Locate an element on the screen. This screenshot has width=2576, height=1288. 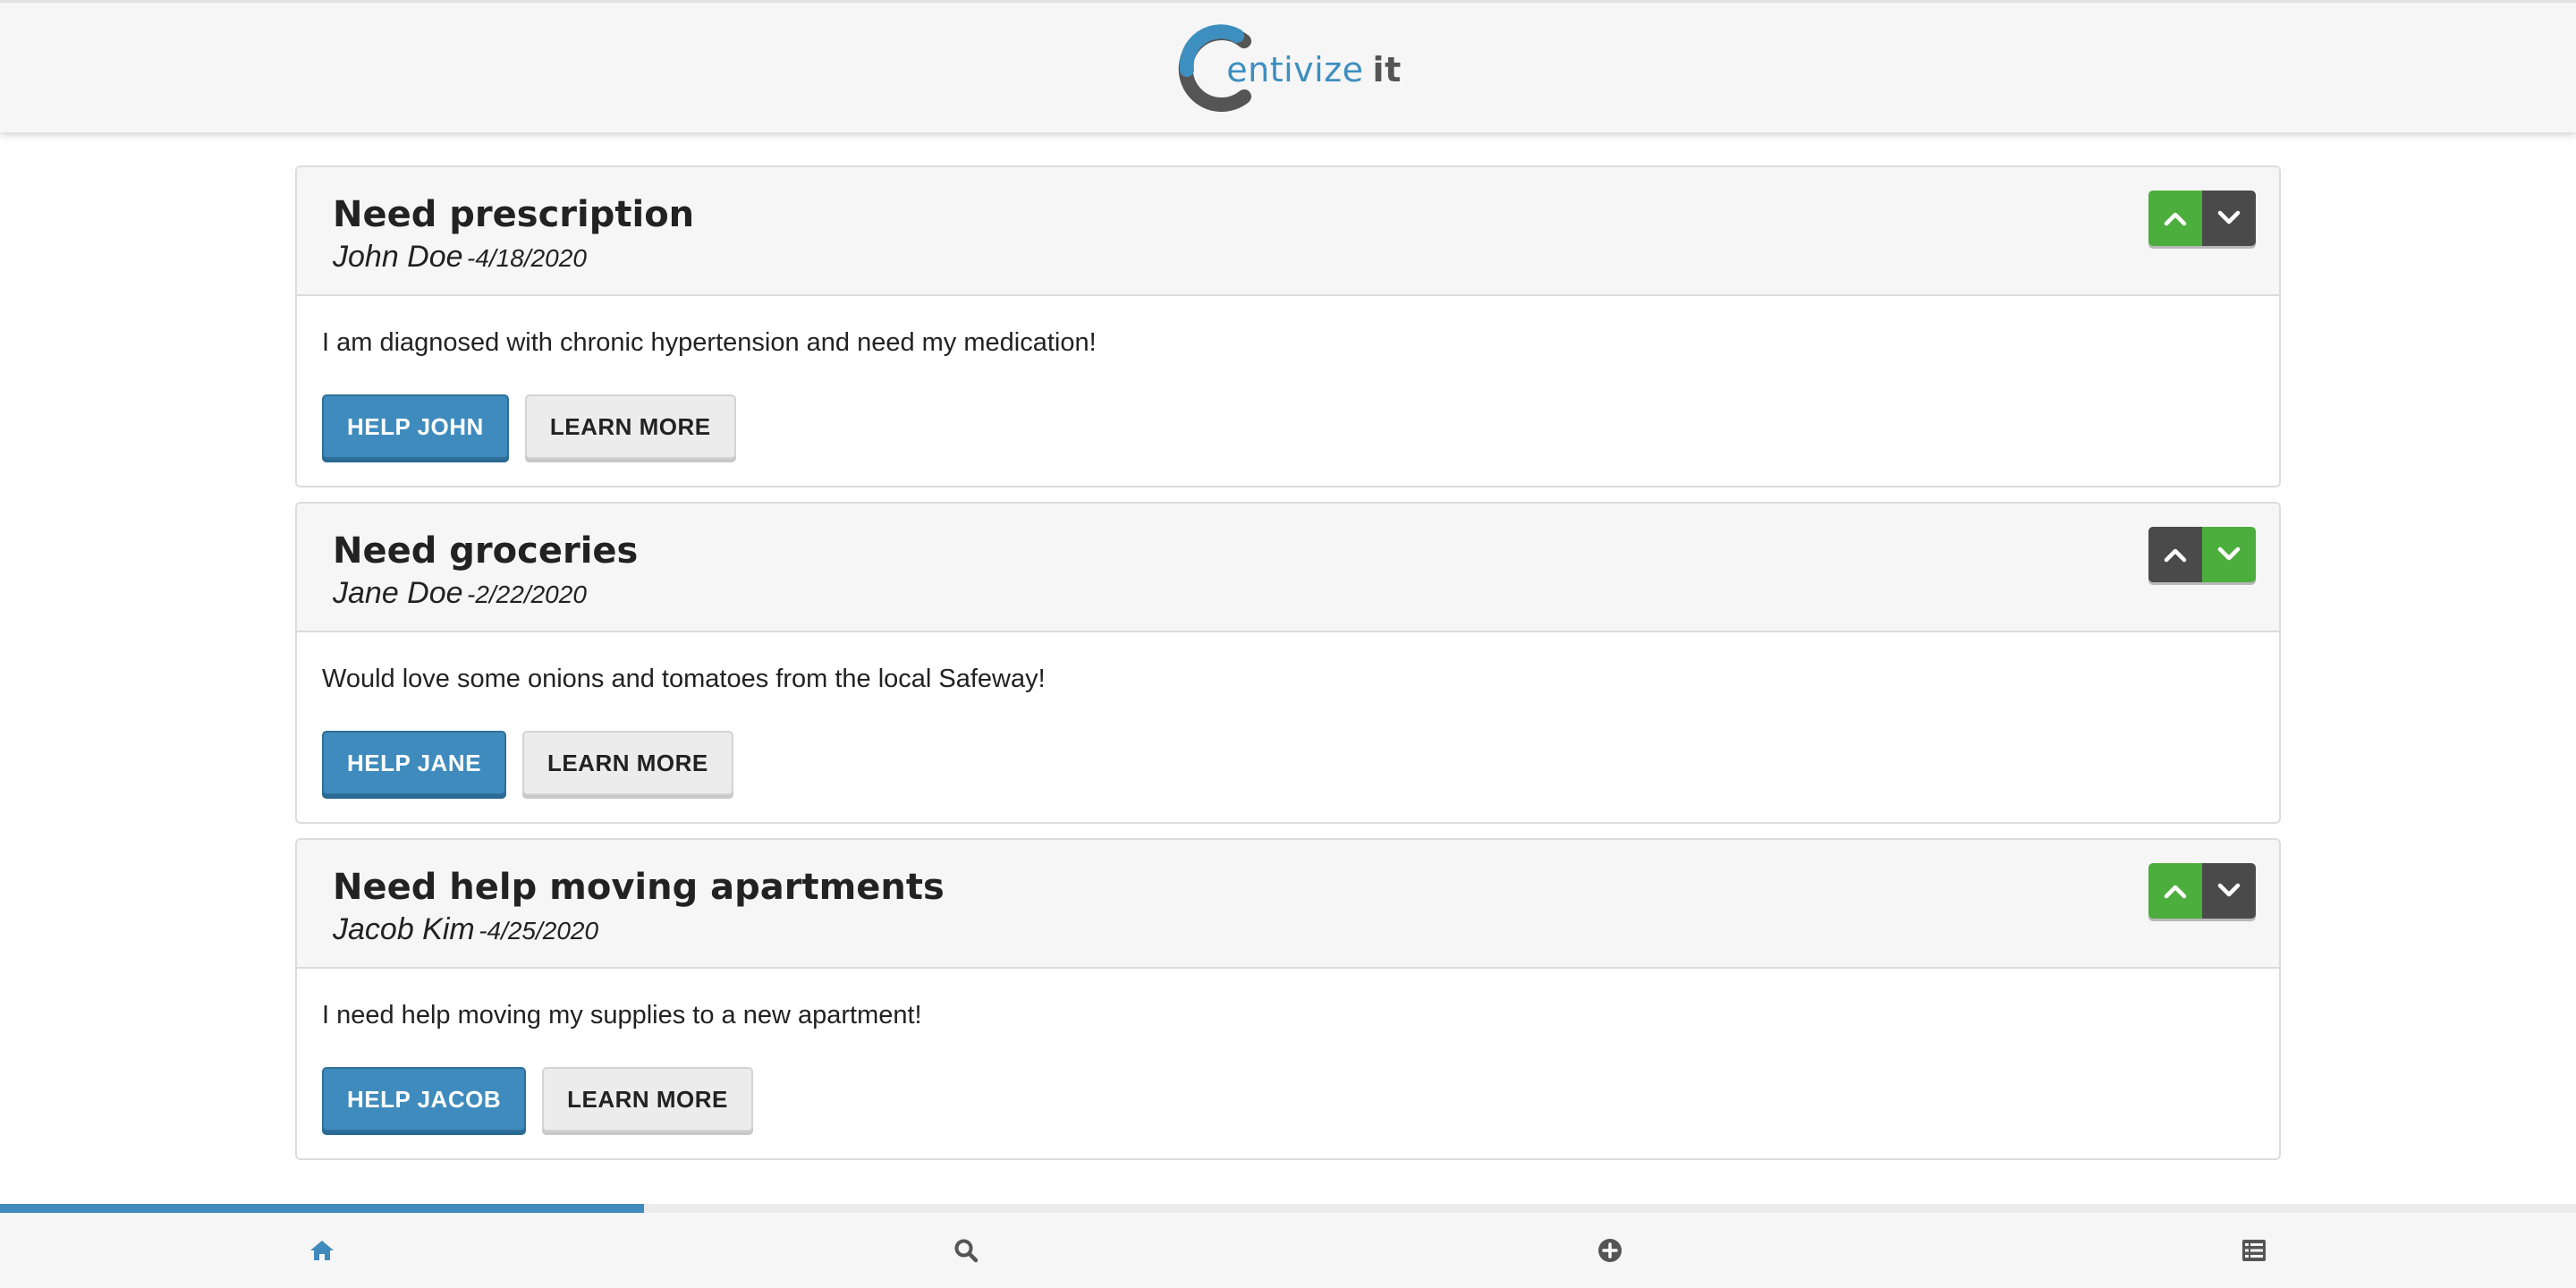
app-header: entivize it is located at coordinates (1288, 66).